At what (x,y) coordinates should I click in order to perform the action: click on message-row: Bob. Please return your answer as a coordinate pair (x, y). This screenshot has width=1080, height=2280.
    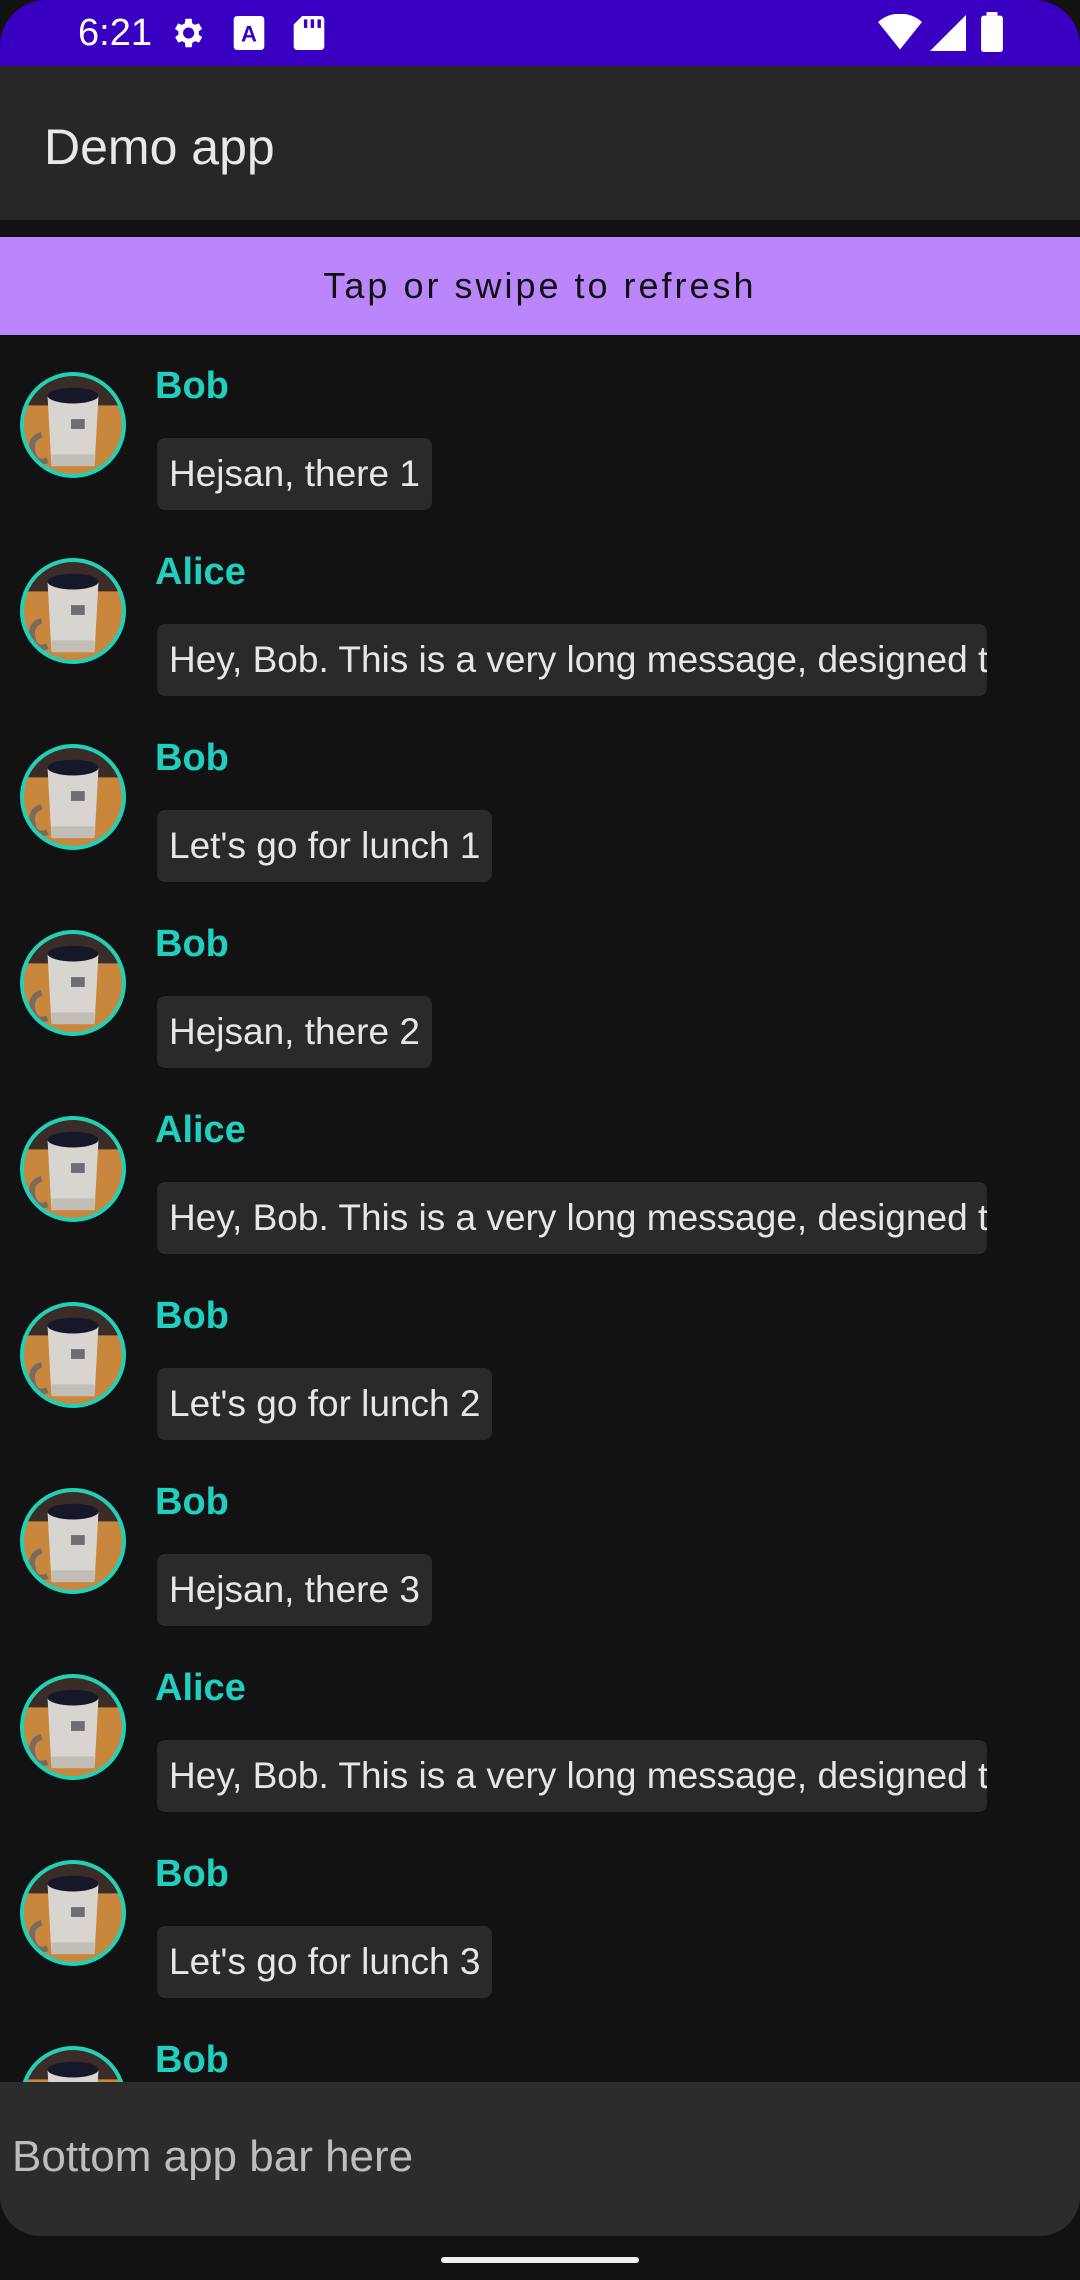
    Looking at the image, I should click on (540, 2045).